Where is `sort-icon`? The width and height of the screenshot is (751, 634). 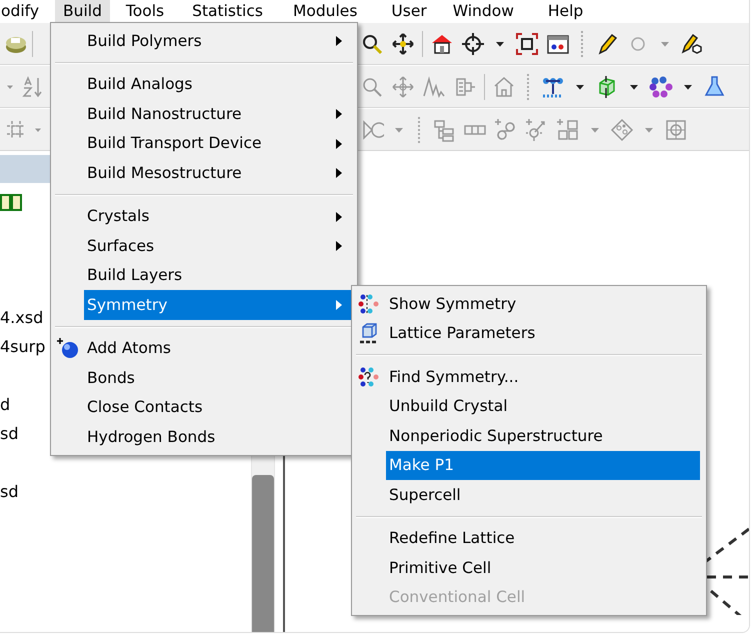
sort-icon is located at coordinates (32, 86).